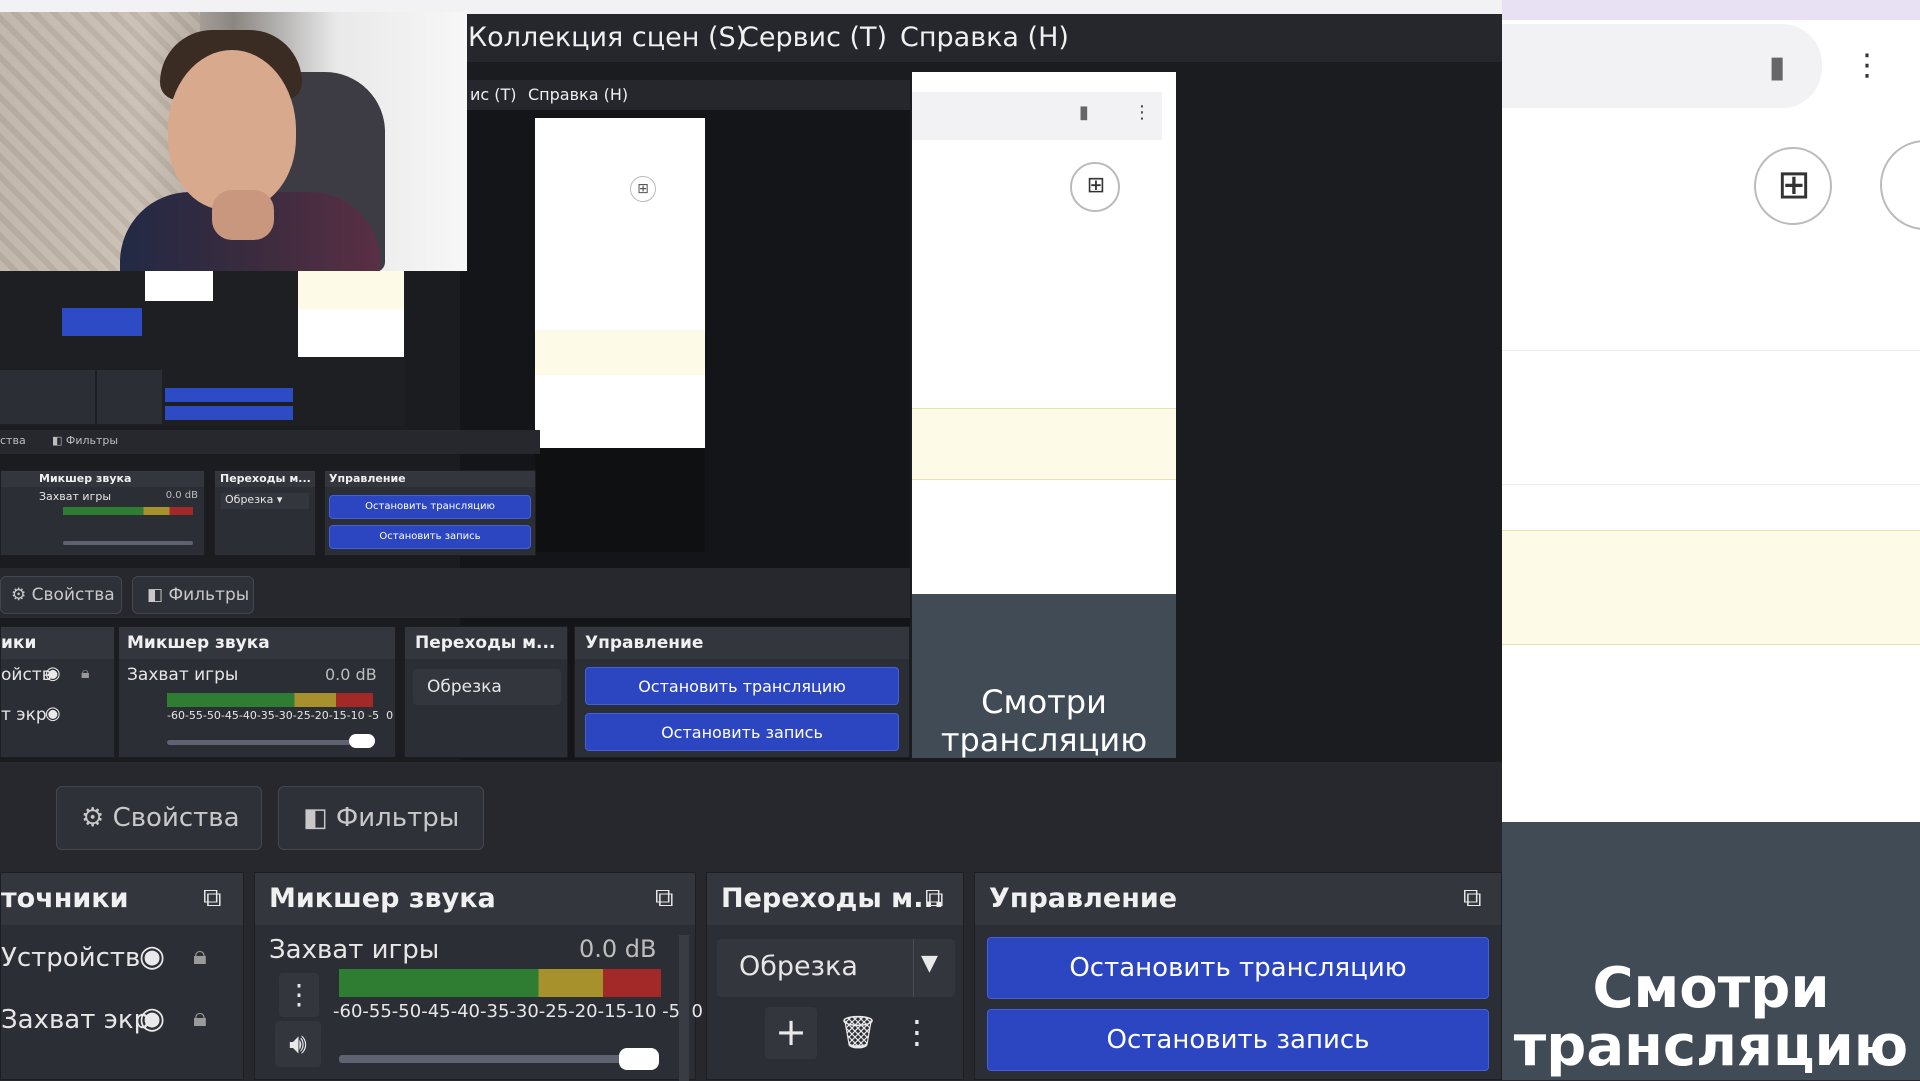 The image size is (1920, 1081). I want to click on middle-browser-highlight, so click(1044, 444).